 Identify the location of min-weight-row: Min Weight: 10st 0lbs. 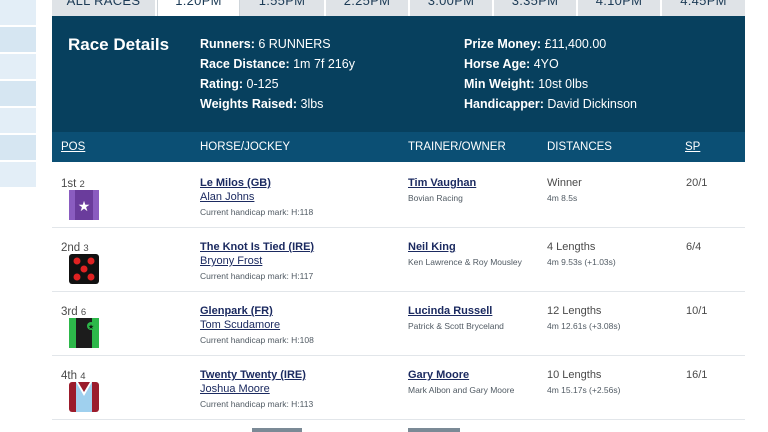
(550, 84).